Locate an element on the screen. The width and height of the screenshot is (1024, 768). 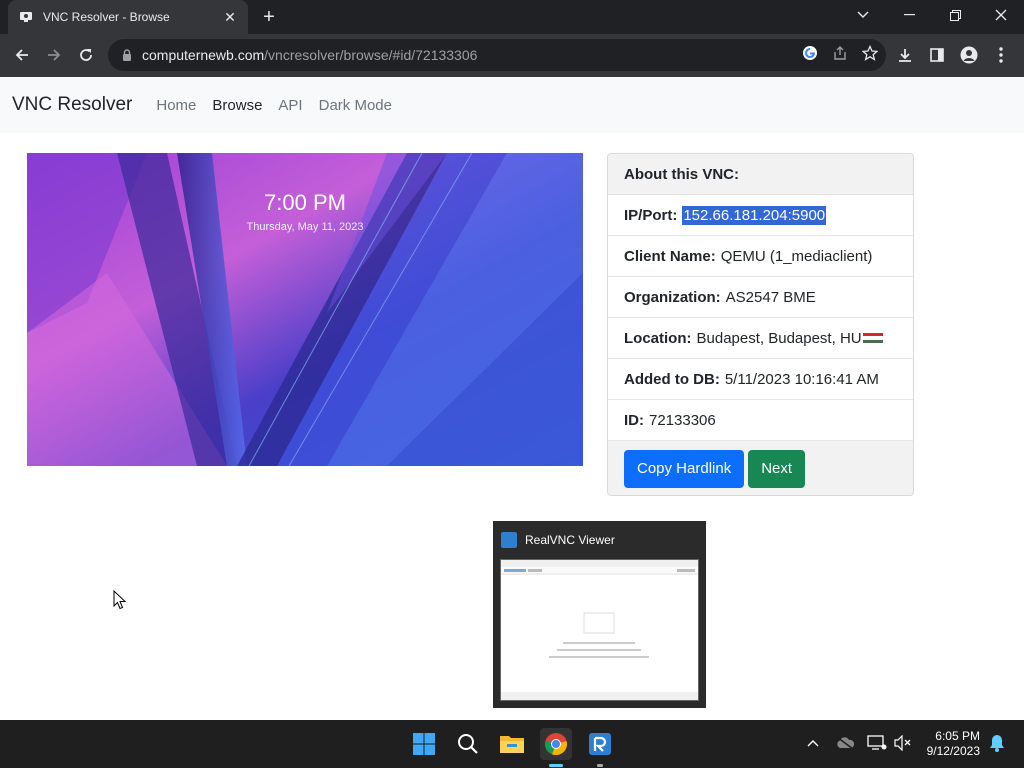
profile-icon is located at coordinates (969, 55).